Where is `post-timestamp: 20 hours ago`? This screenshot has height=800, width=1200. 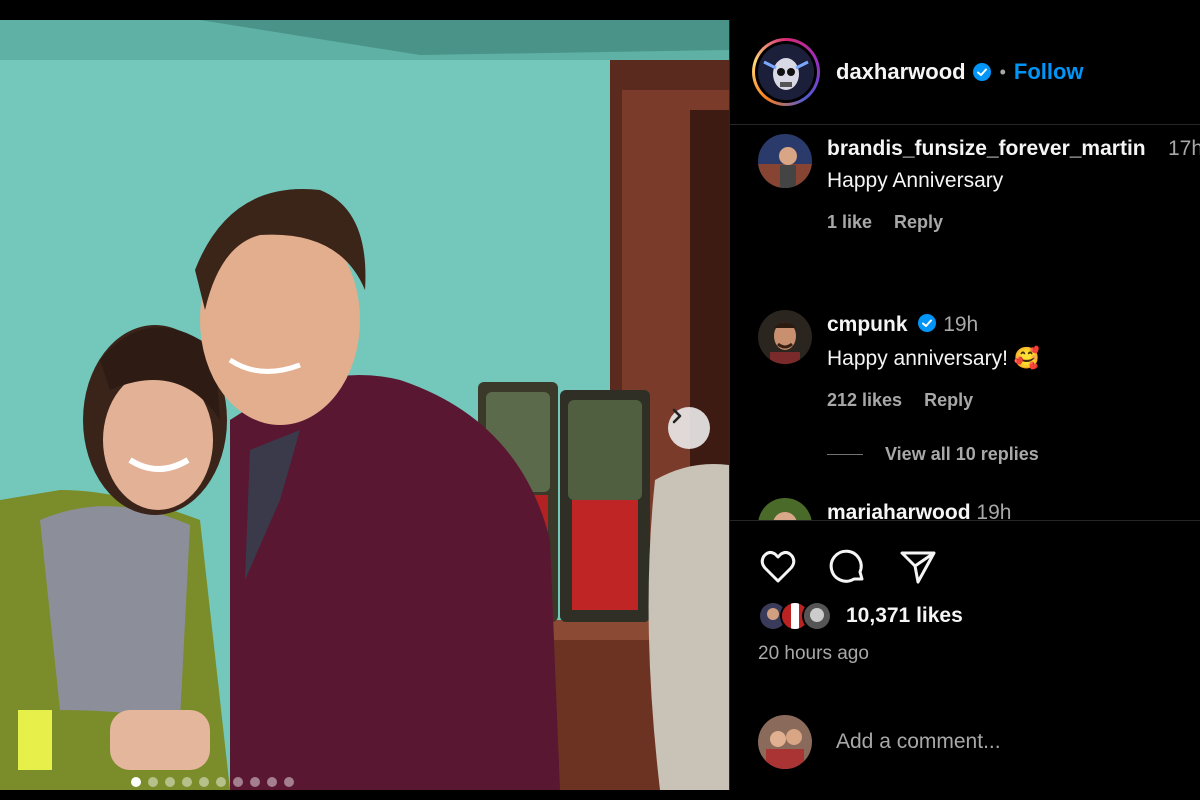
post-timestamp: 20 hours ago is located at coordinates (813, 653).